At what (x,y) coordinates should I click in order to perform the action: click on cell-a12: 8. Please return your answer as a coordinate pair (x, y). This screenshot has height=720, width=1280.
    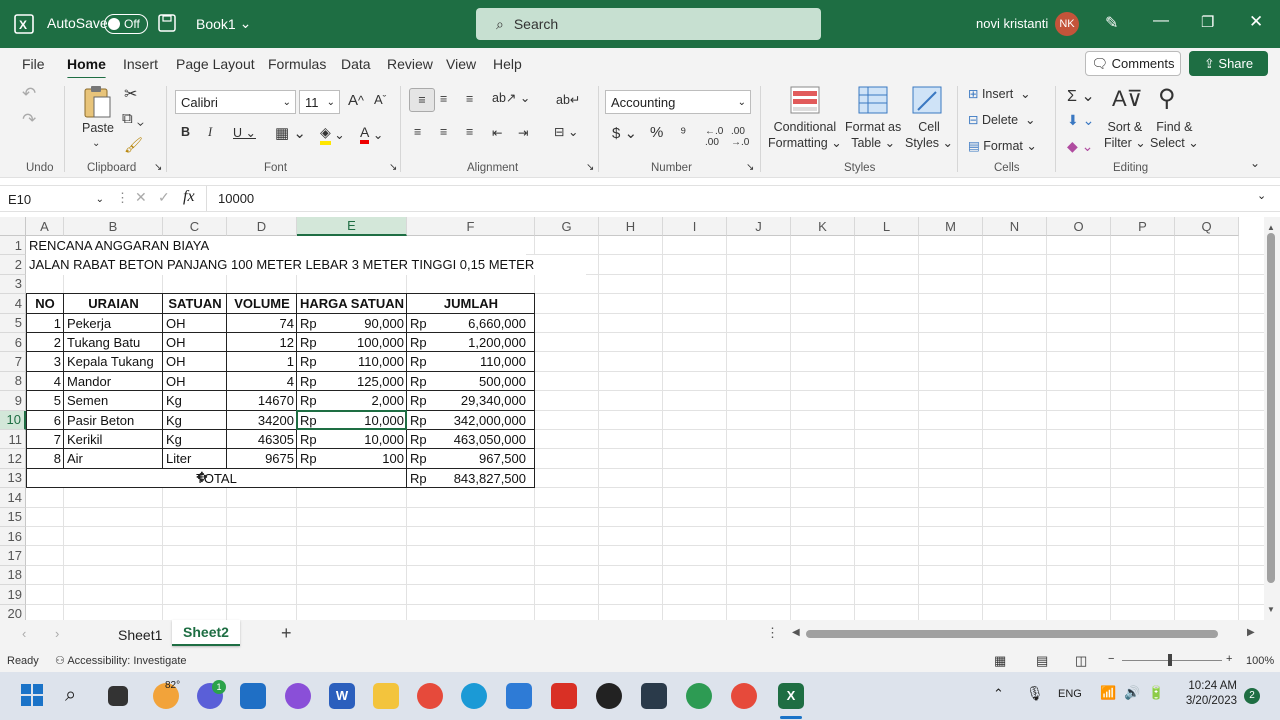
    Looking at the image, I should click on (45, 459).